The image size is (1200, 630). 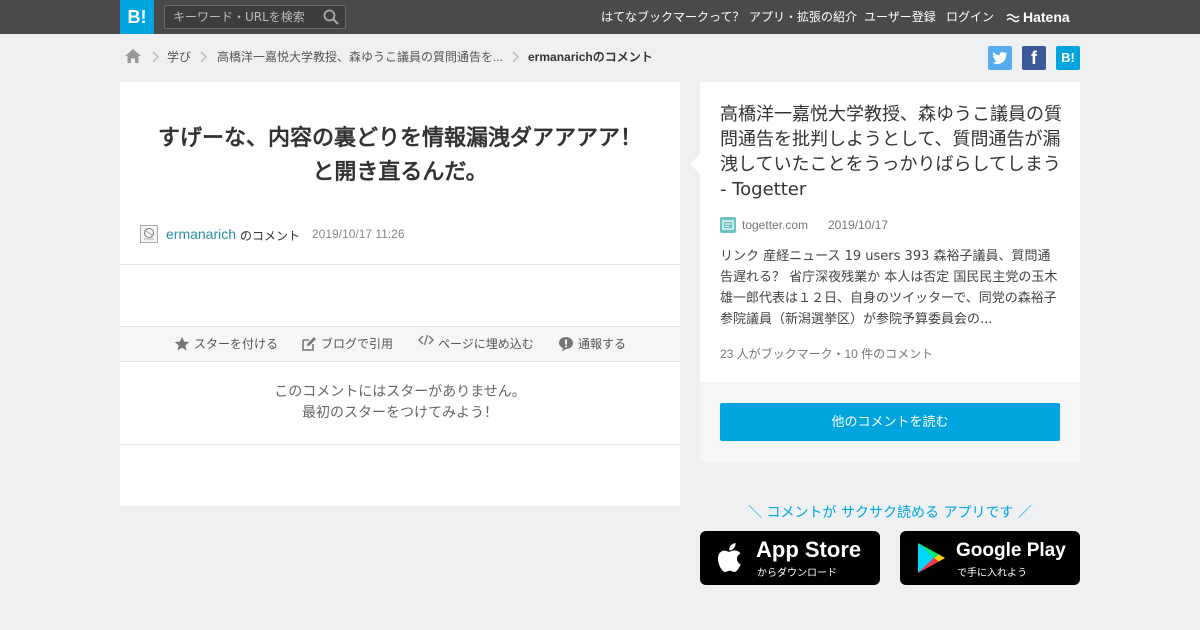 I want to click on comment-user-link: ermanarich, so click(x=201, y=234).